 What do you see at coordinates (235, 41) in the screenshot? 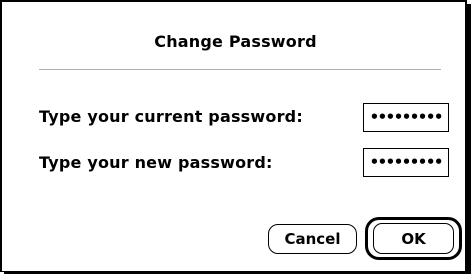
I see `dialog-title: Change Password` at bounding box center [235, 41].